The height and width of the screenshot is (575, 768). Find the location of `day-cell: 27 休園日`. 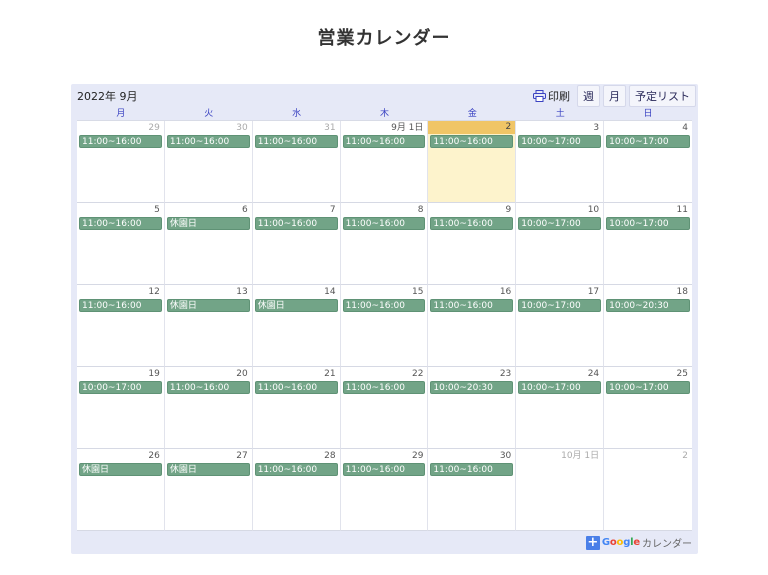

day-cell: 27 休園日 is located at coordinates (208, 490).